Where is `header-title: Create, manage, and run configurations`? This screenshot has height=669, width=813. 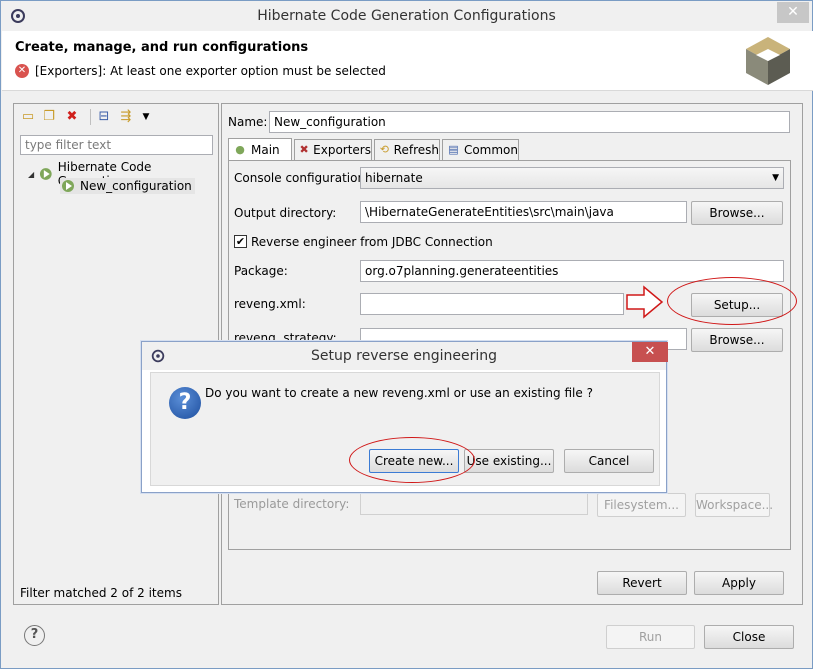 header-title: Create, manage, and run configurations is located at coordinates (162, 47).